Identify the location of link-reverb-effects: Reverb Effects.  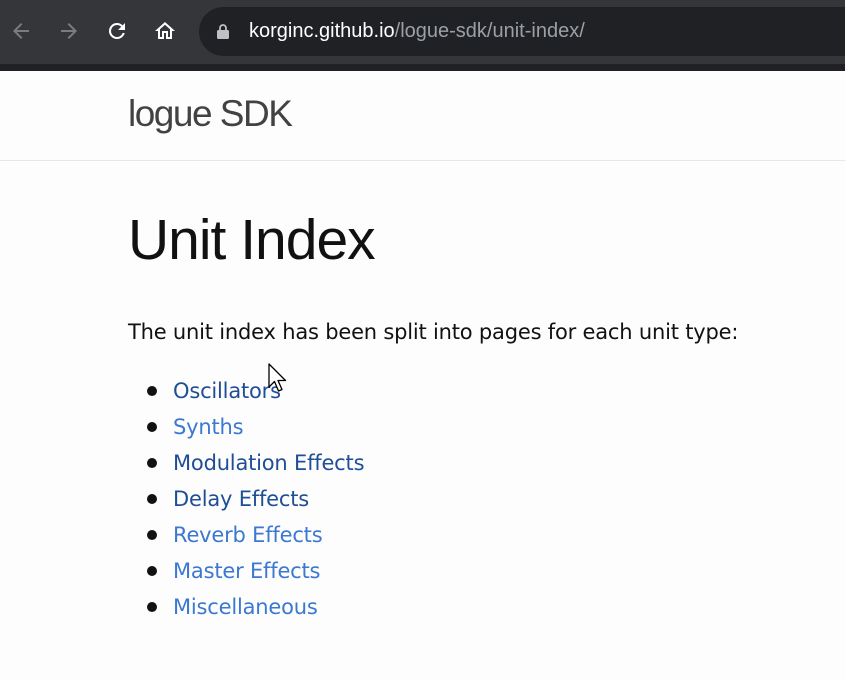
(248, 535).